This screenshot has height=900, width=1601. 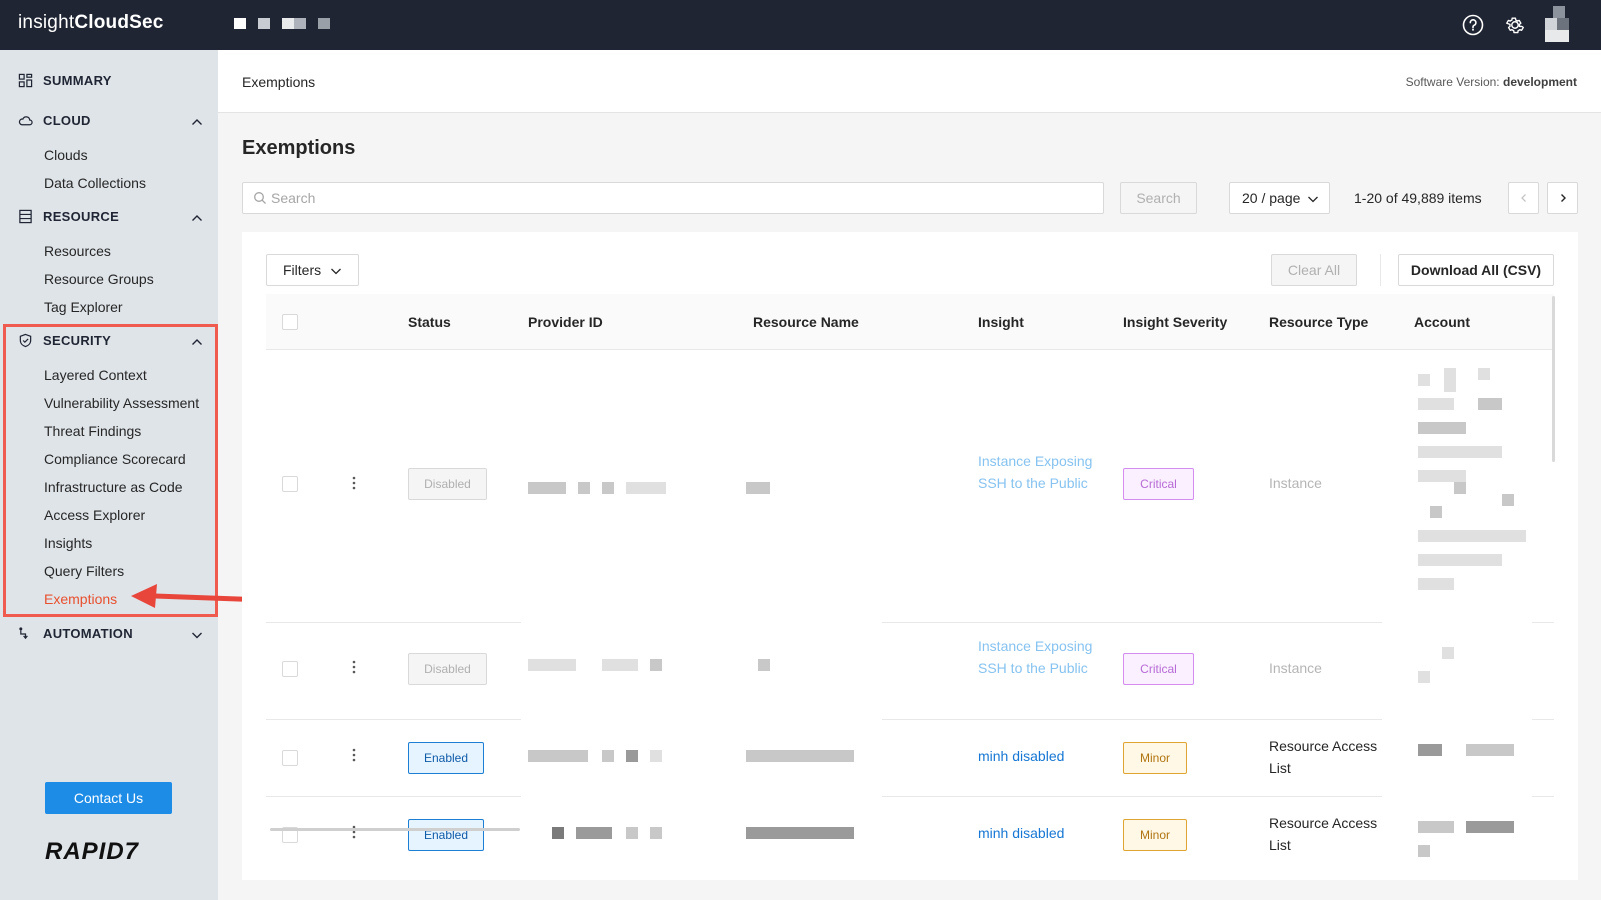 I want to click on version-value: development, so click(x=1539, y=82).